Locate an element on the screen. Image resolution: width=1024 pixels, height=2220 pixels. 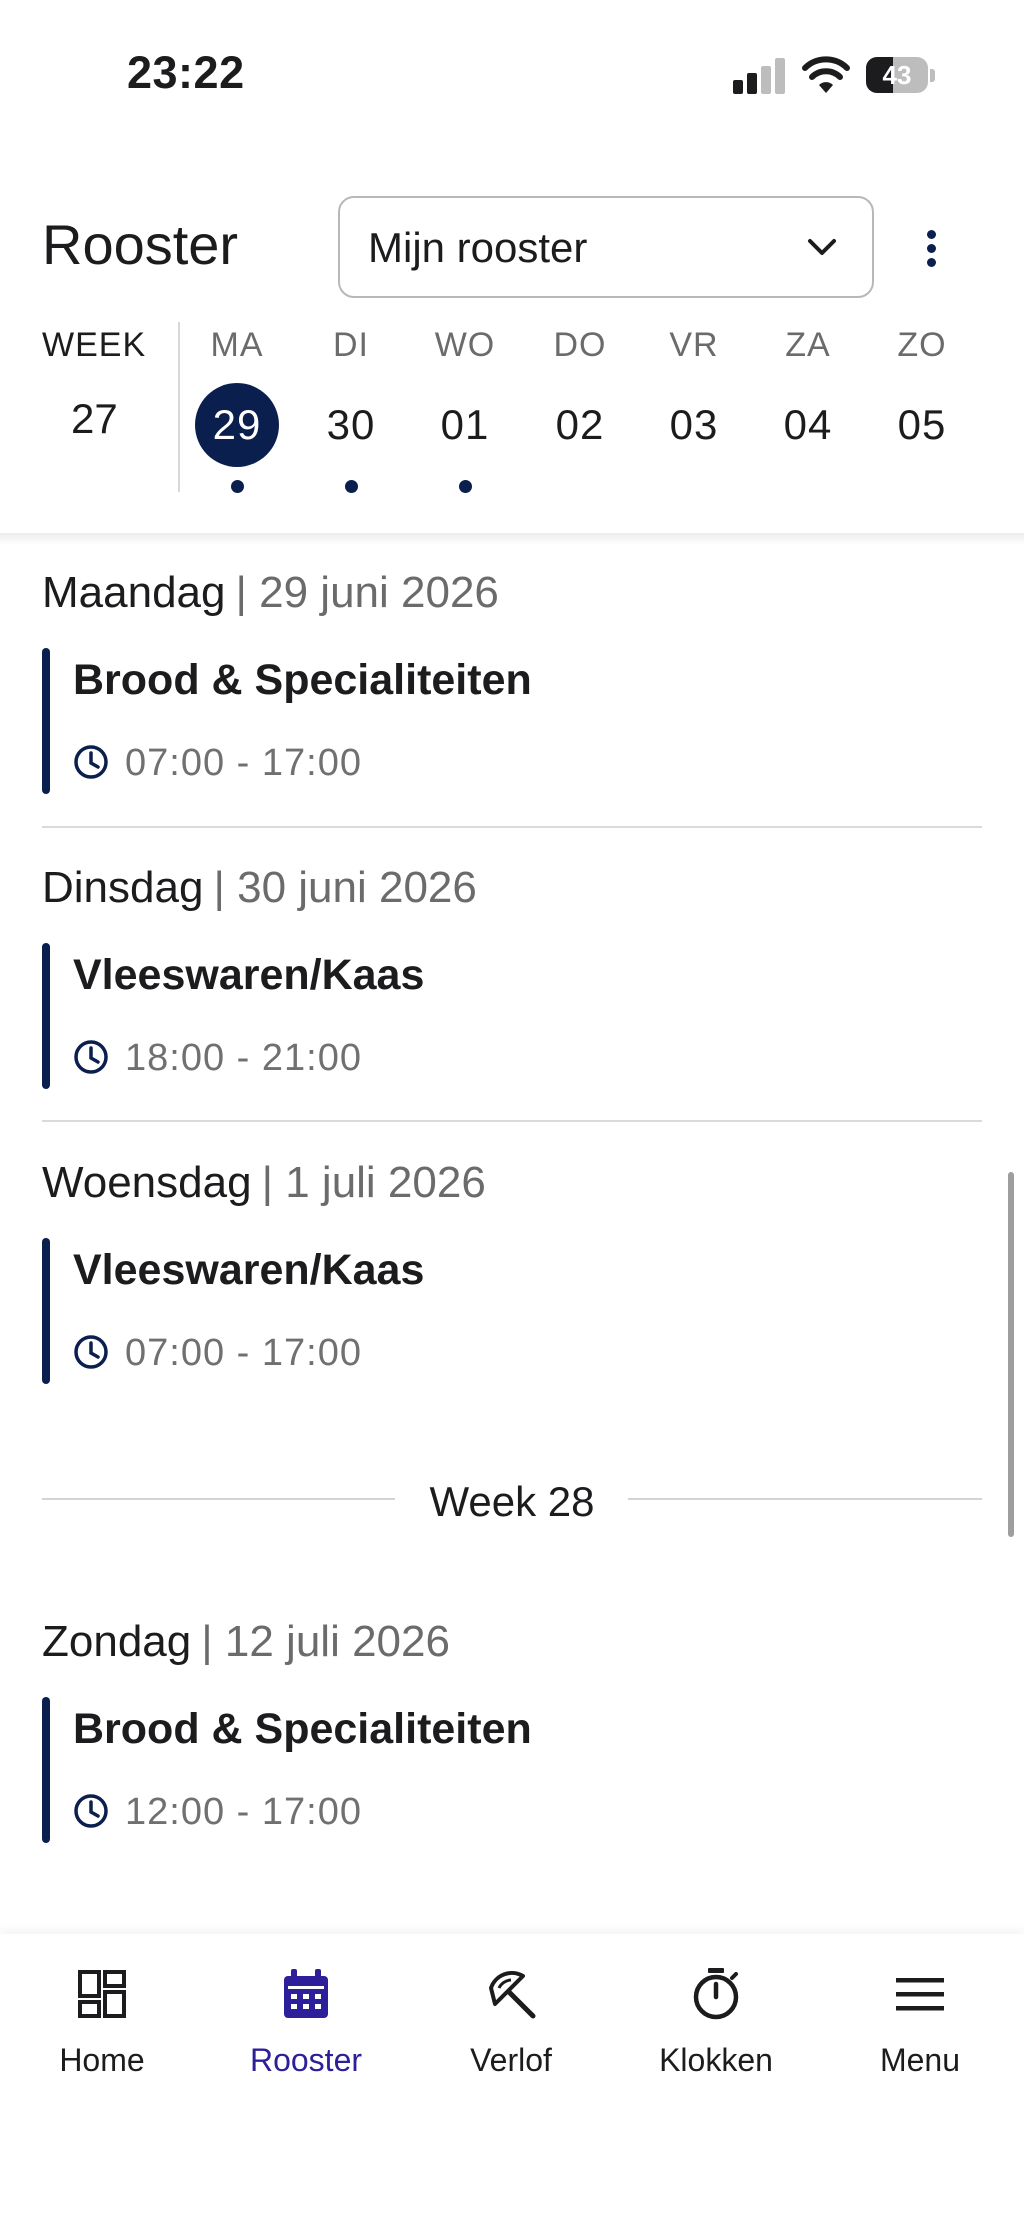
dashboard-icon is located at coordinates (102, 1994).